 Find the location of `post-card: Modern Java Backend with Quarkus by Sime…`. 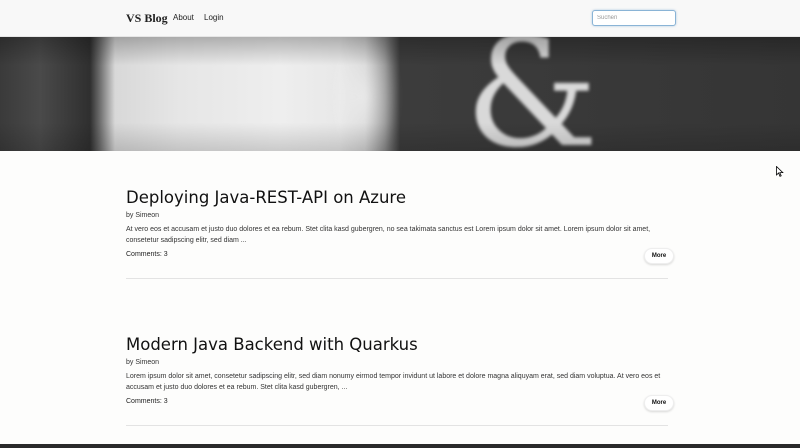

post-card: Modern Java Backend with Quarkus by Sime… is located at coordinates (400, 374).